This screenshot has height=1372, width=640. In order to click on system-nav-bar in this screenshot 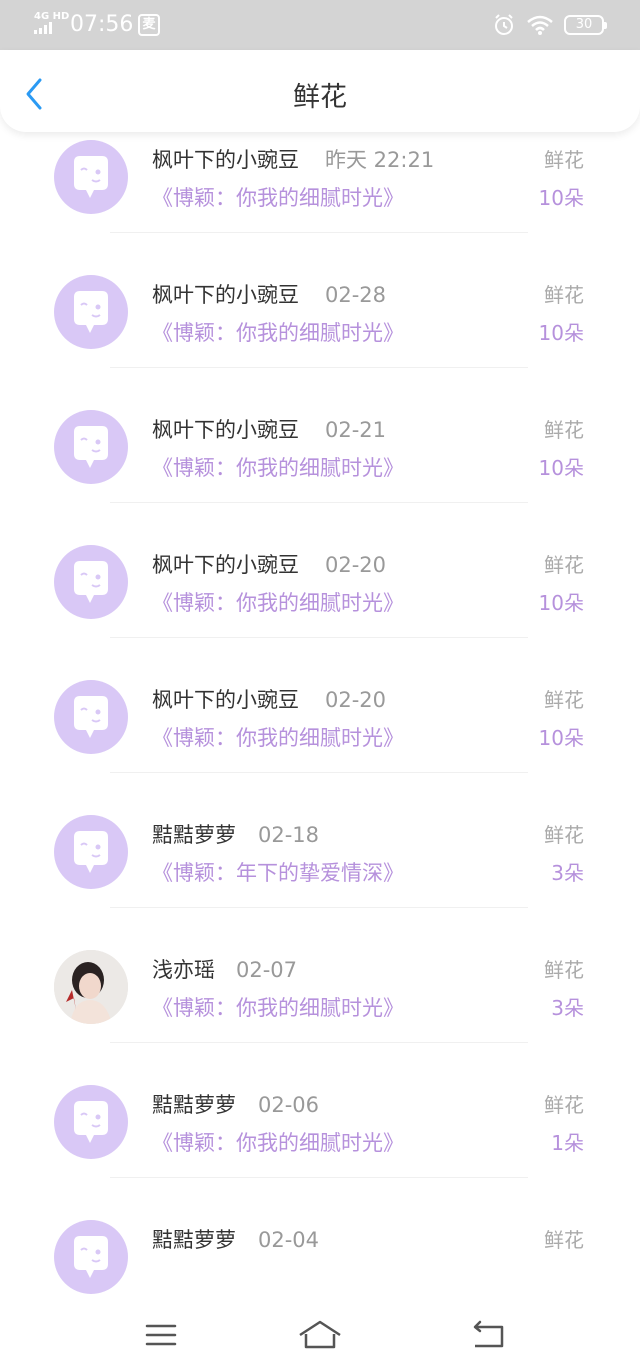, I will do `click(320, 1335)`.